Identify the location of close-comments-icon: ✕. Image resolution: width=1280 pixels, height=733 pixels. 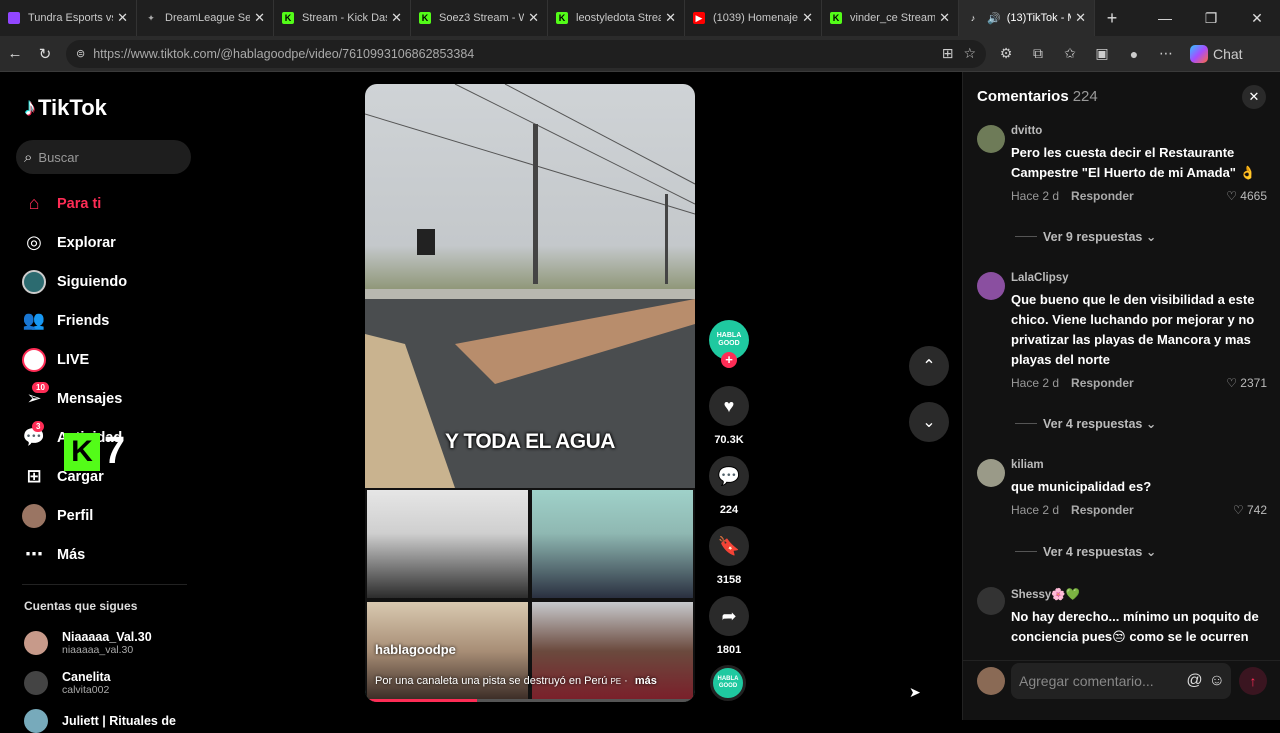
(1254, 97).